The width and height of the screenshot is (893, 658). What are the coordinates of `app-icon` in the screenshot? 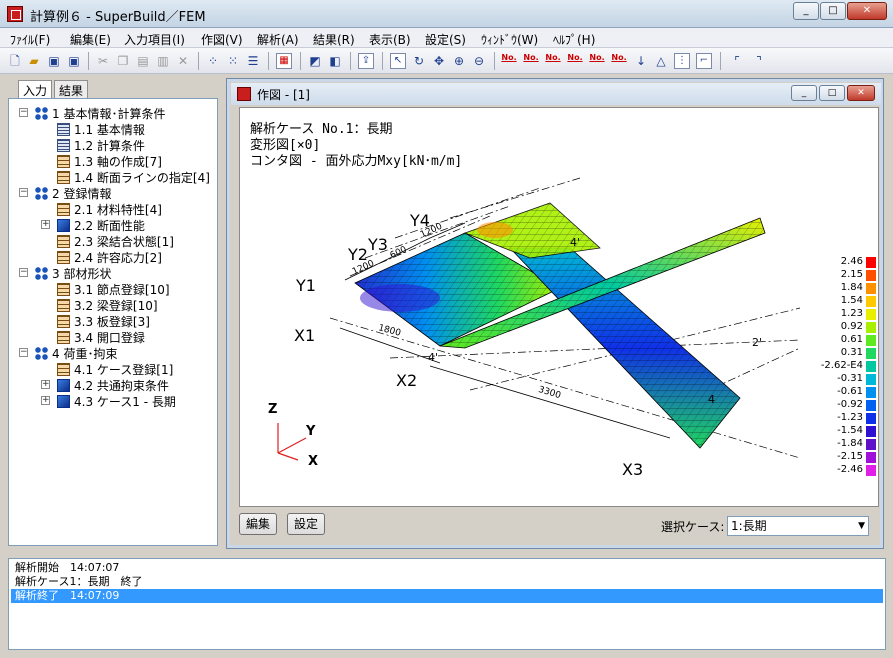 It's located at (15, 14).